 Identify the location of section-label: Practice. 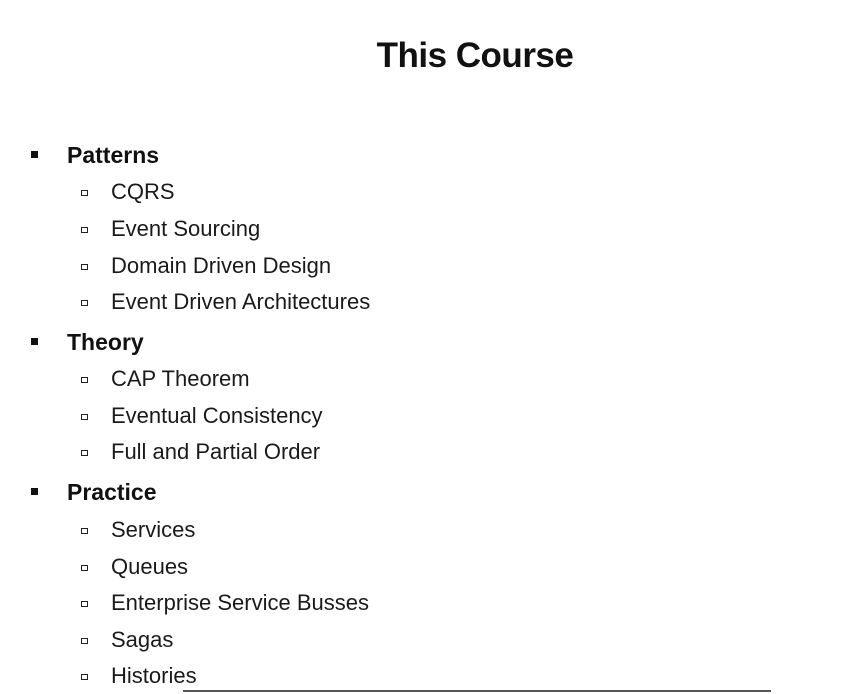
(112, 492).